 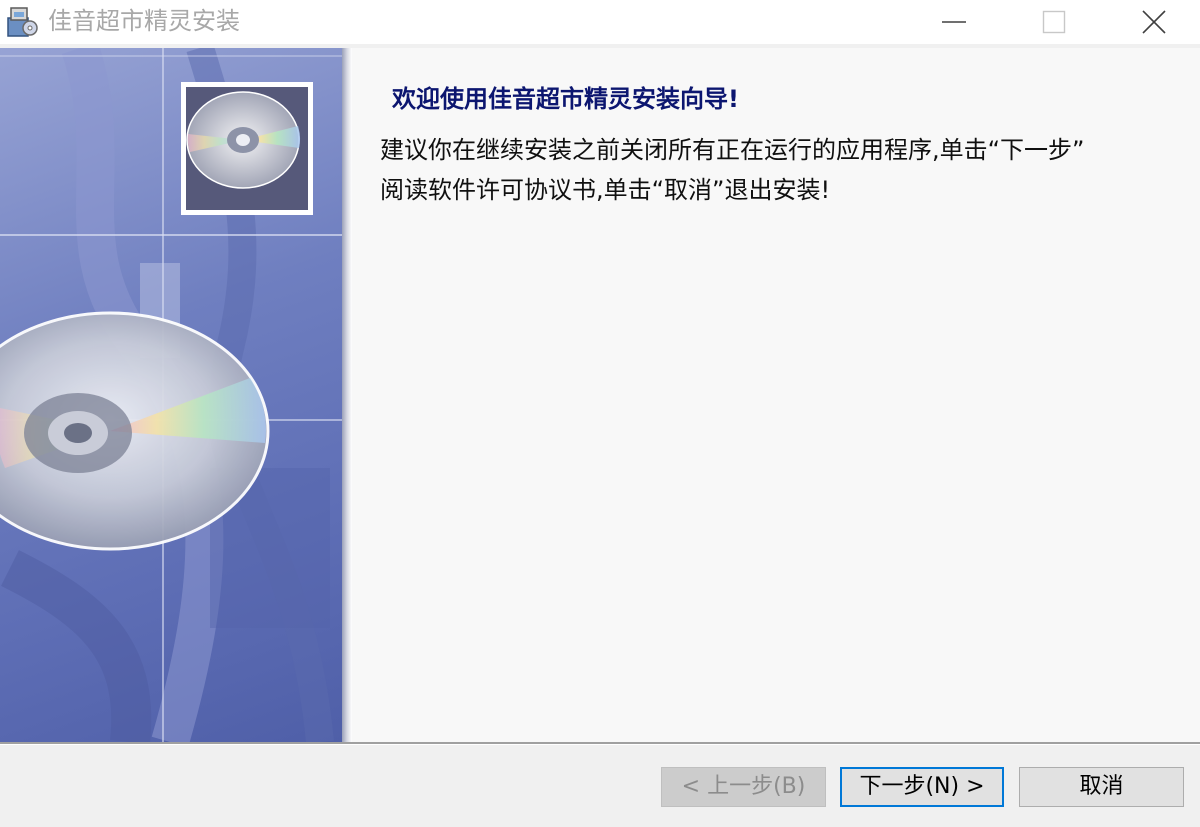 What do you see at coordinates (22, 22) in the screenshot?
I see `installer-icon` at bounding box center [22, 22].